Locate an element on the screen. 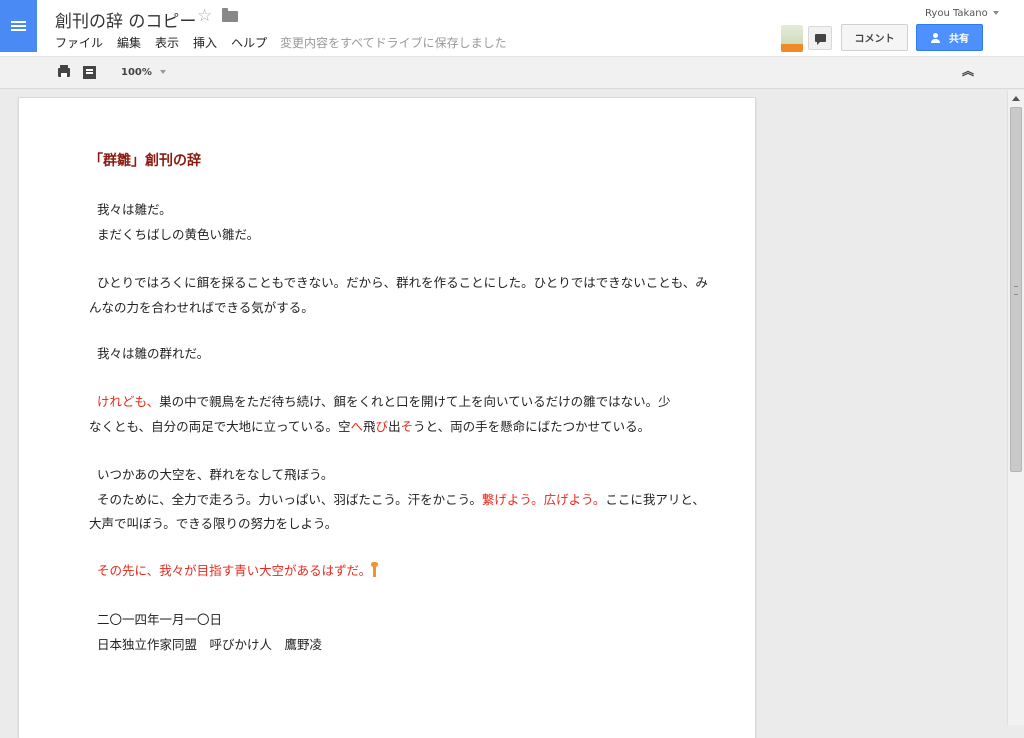 Image resolution: width=1024 pixels, height=738 pixels. paragraph-1: 我々は雛だ。 まだくちばしの黄色い雛だ。 is located at coordinates (174, 222).